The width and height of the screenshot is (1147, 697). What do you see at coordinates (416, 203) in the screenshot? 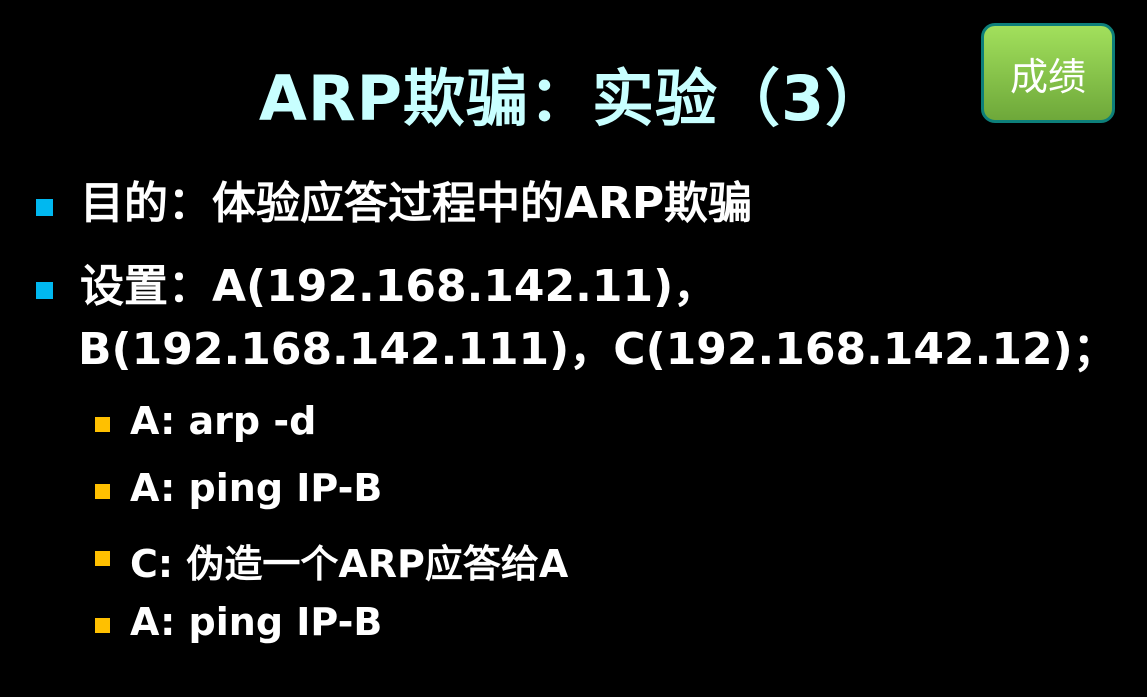
I see `bullet-purpose: 目的：体验应答过程中的ARP欺骗` at bounding box center [416, 203].